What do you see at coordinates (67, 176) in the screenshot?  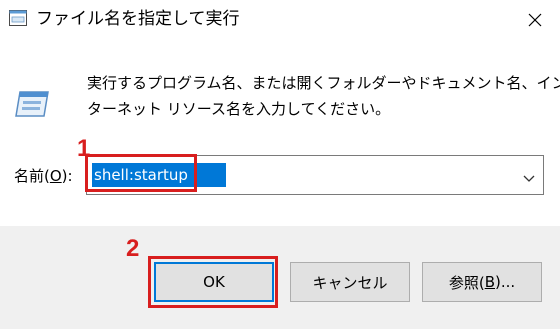 I see `name-label-suffix: ):` at bounding box center [67, 176].